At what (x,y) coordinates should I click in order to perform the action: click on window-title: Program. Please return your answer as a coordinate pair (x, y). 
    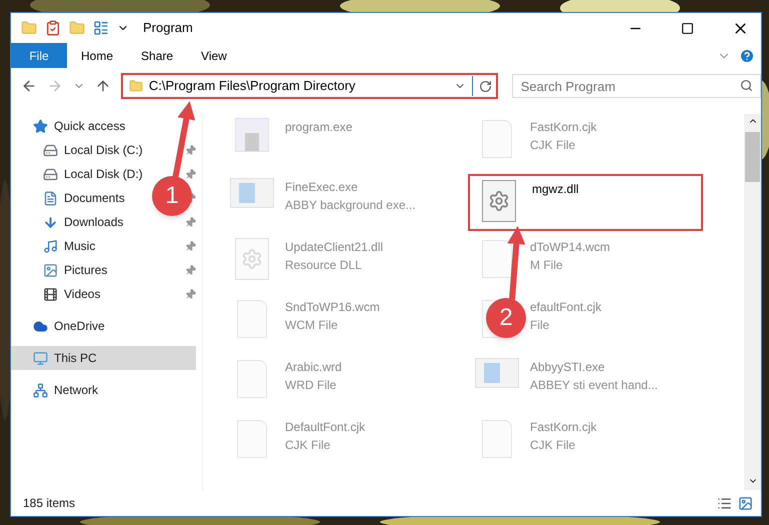
    Looking at the image, I should click on (168, 28).